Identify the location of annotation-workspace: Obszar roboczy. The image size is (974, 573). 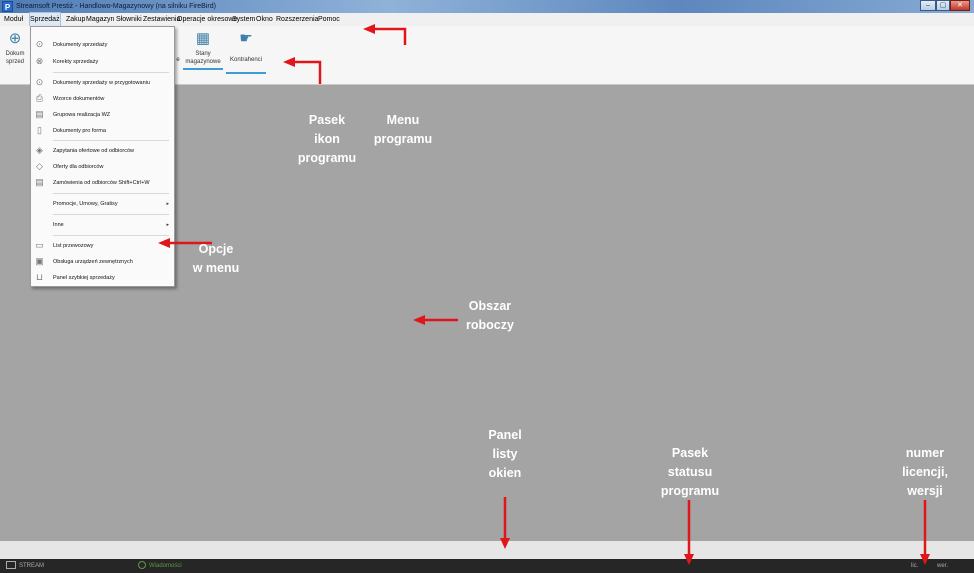
(490, 315).